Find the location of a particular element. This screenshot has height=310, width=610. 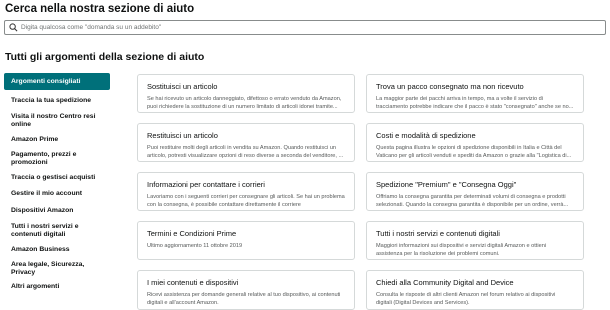

search-title: Cerca nella nostra sezione di aiuto is located at coordinates (100, 9).